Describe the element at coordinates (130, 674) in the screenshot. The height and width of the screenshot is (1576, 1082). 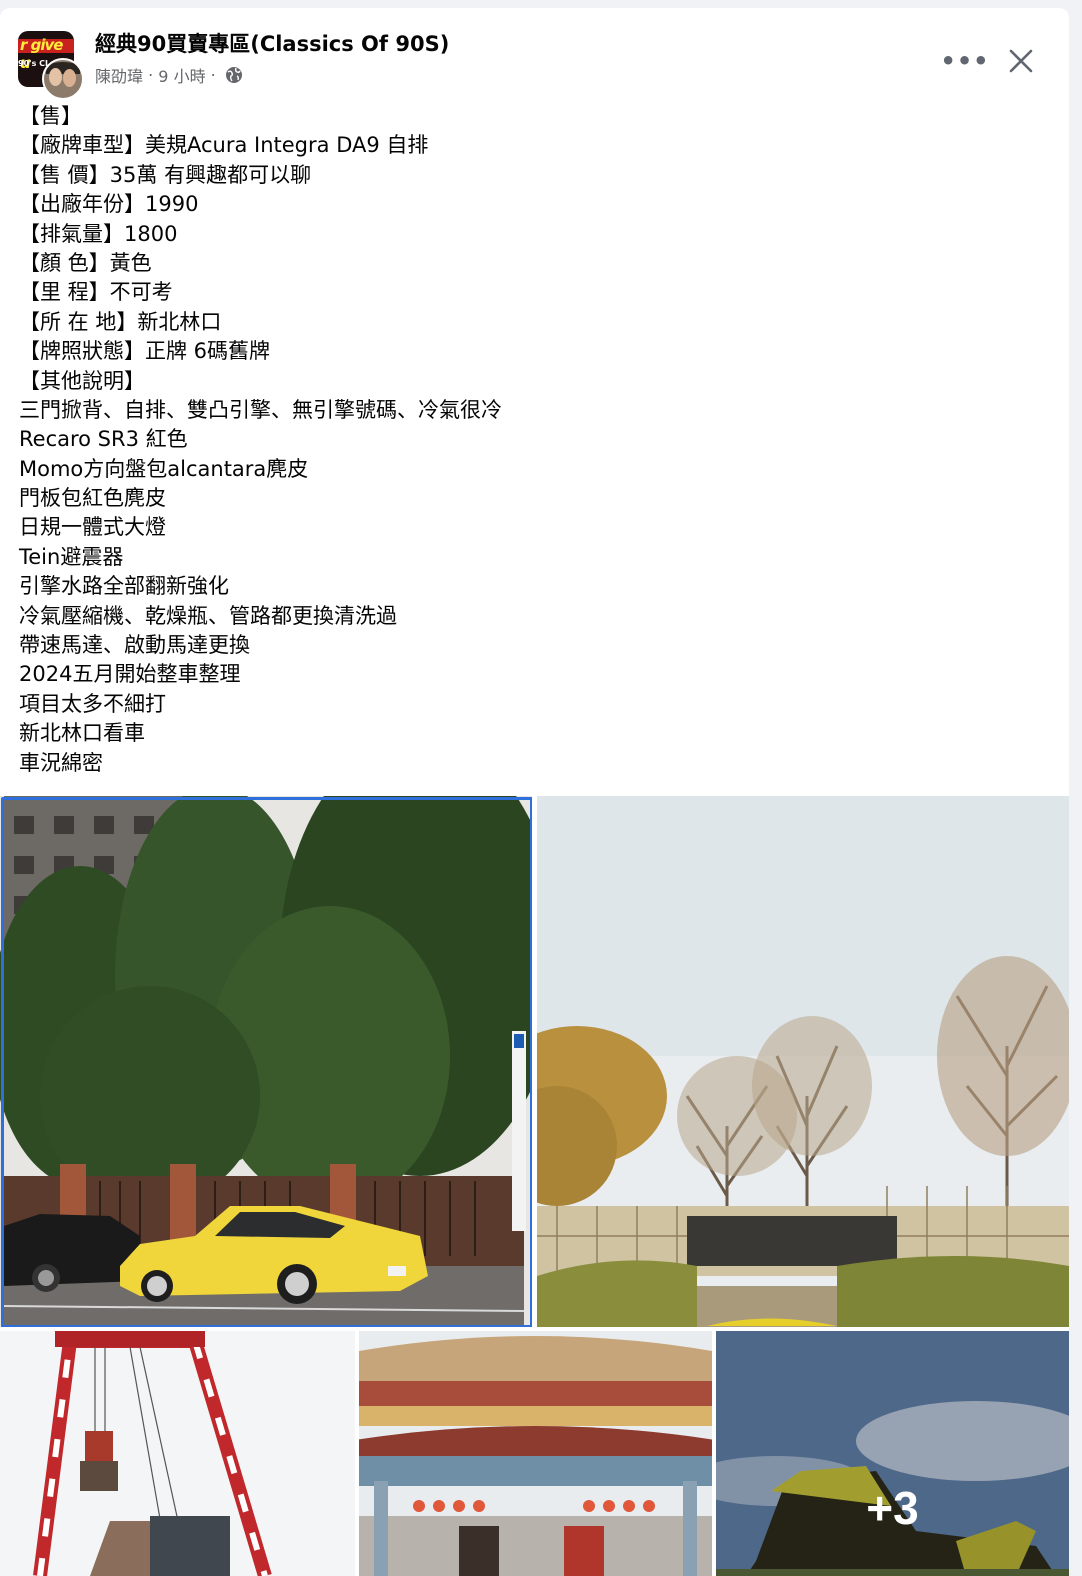
I see `post-line: 2024五月開始整車整理` at that location.